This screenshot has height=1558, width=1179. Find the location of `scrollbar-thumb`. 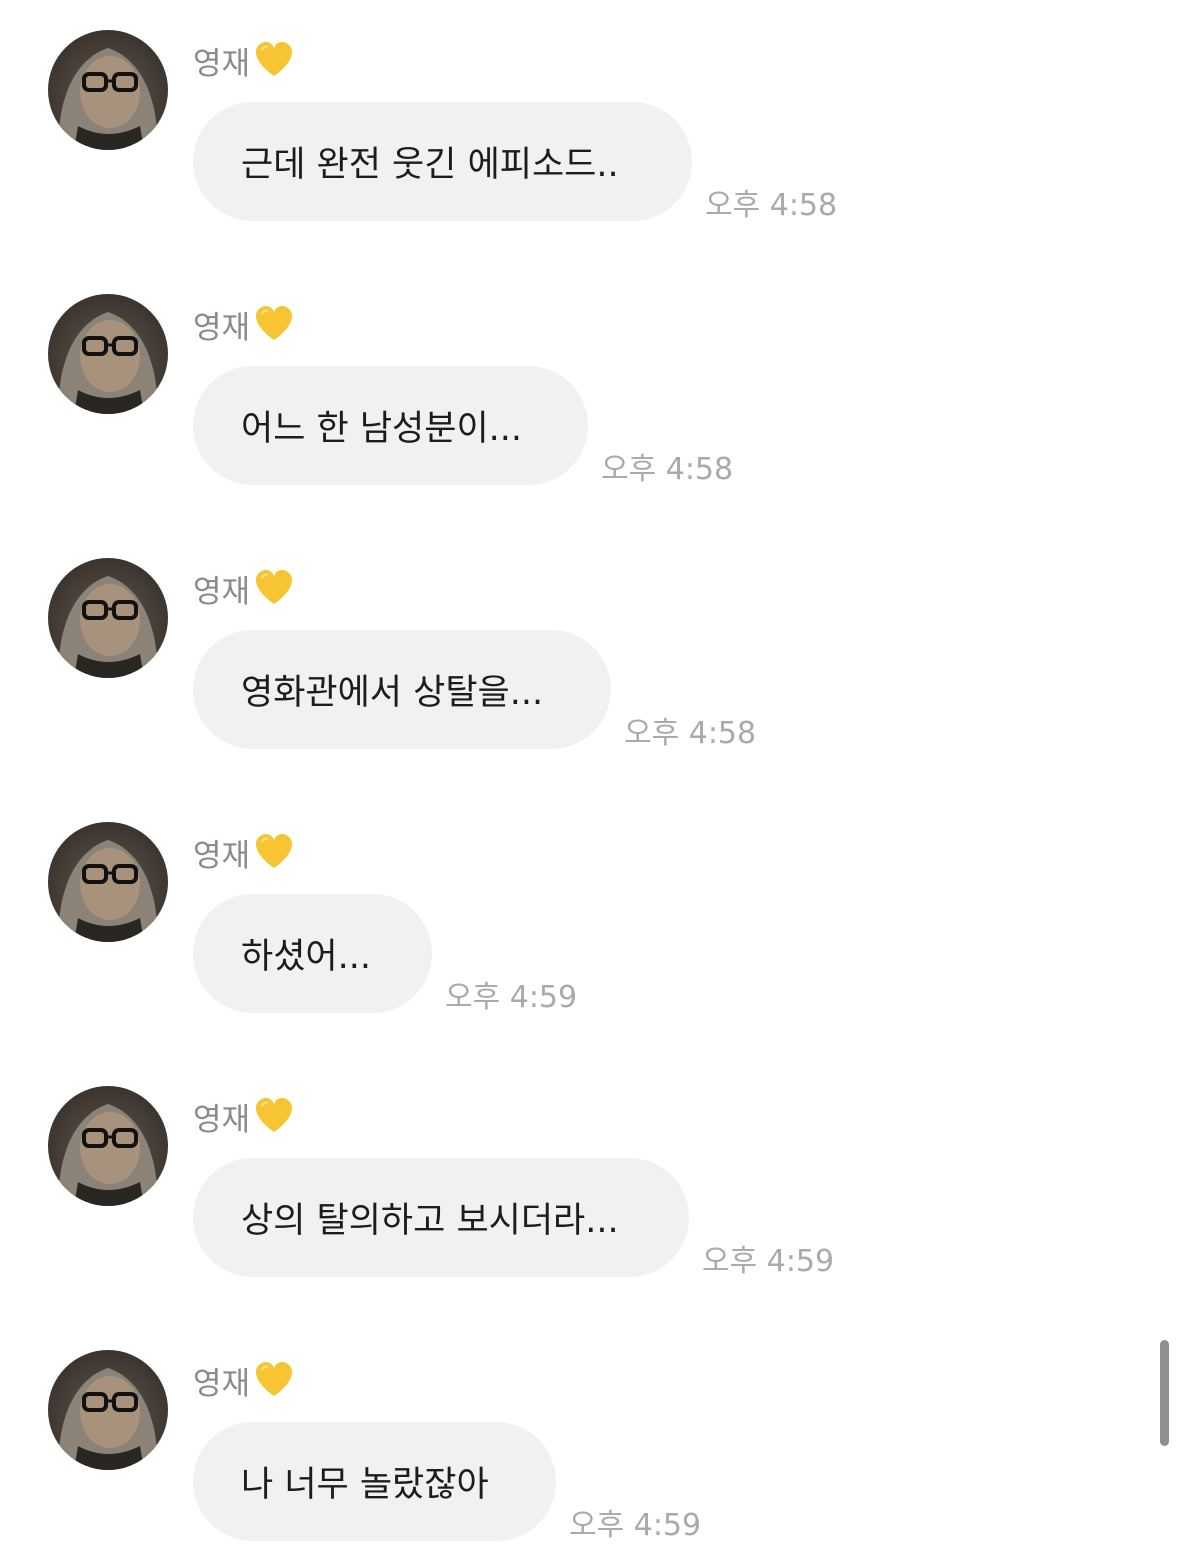

scrollbar-thumb is located at coordinates (1164, 1393).